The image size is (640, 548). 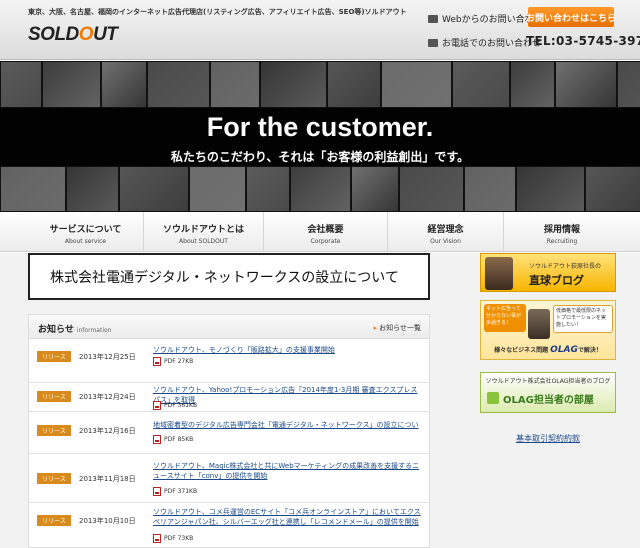 I want to click on news-header: お知らせinformation お知らせ一覧, so click(x=229, y=327).